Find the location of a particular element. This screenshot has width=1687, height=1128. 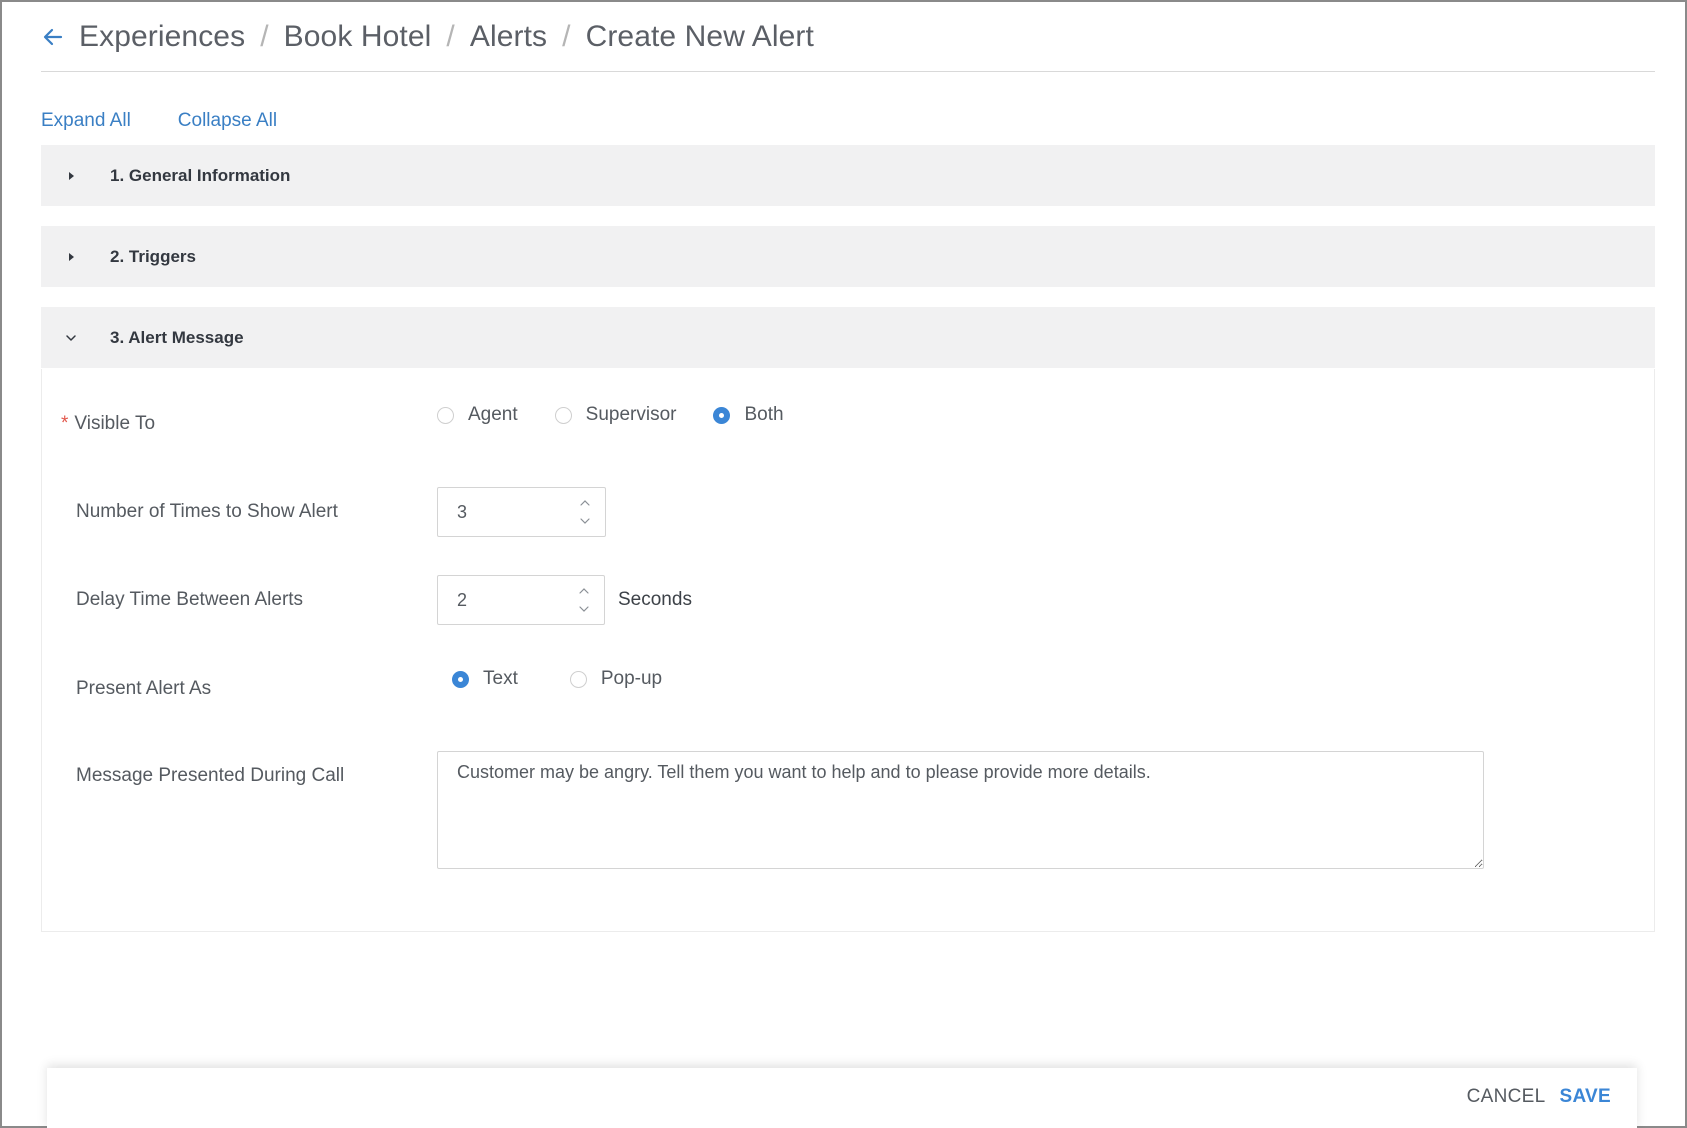

message-textarea is located at coordinates (960, 810).